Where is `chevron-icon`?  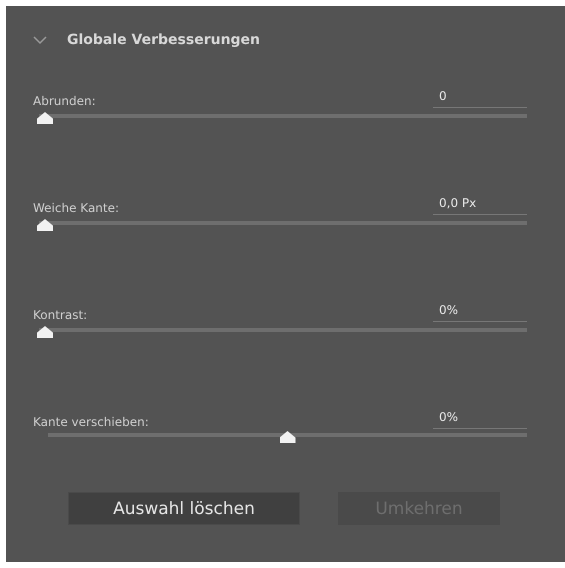
chevron-icon is located at coordinates (40, 40).